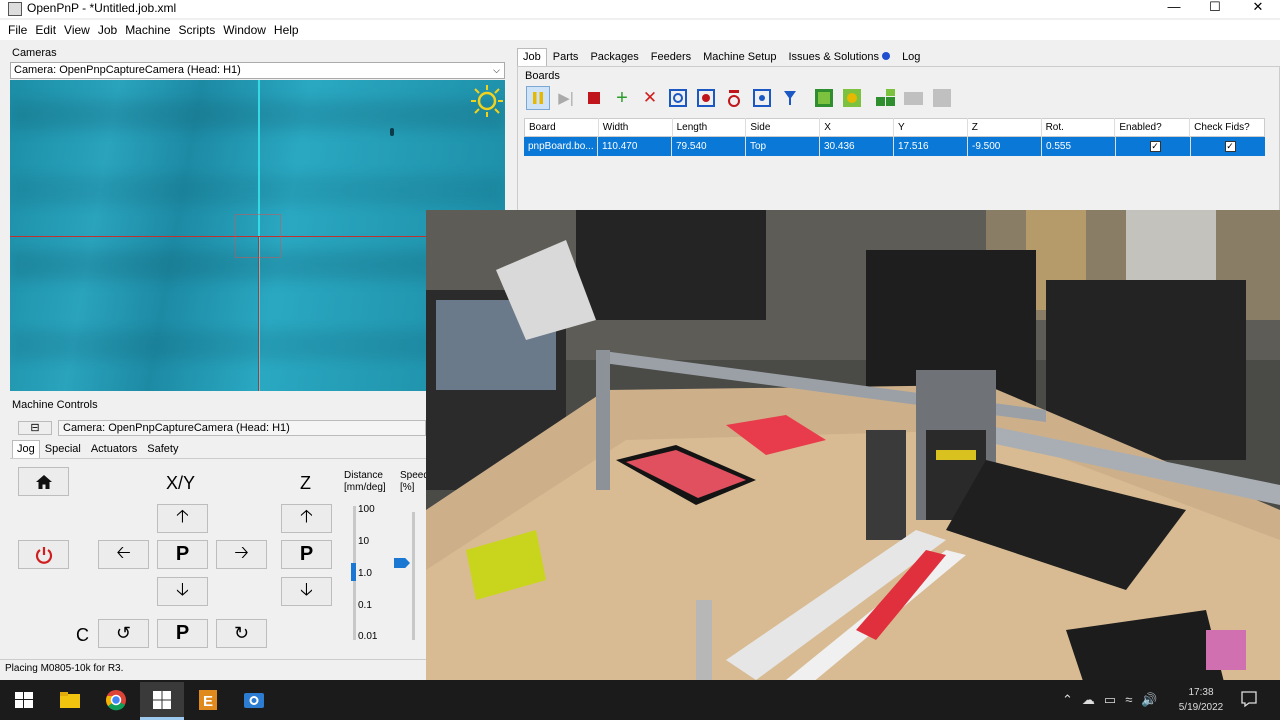  I want to click on menu-view: View, so click(77, 30).